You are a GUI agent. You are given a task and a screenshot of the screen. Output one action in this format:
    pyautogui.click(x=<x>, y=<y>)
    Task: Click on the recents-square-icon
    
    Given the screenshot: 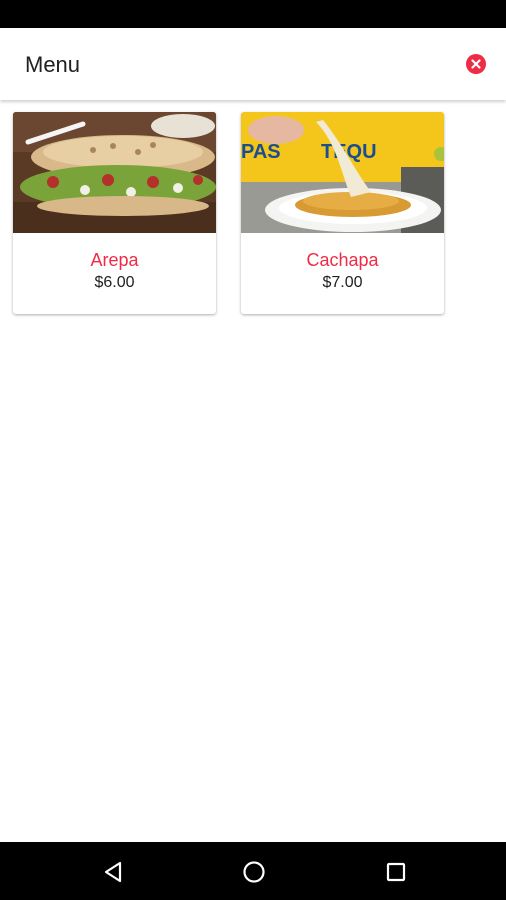 What is the action you would take?
    pyautogui.click(x=396, y=872)
    